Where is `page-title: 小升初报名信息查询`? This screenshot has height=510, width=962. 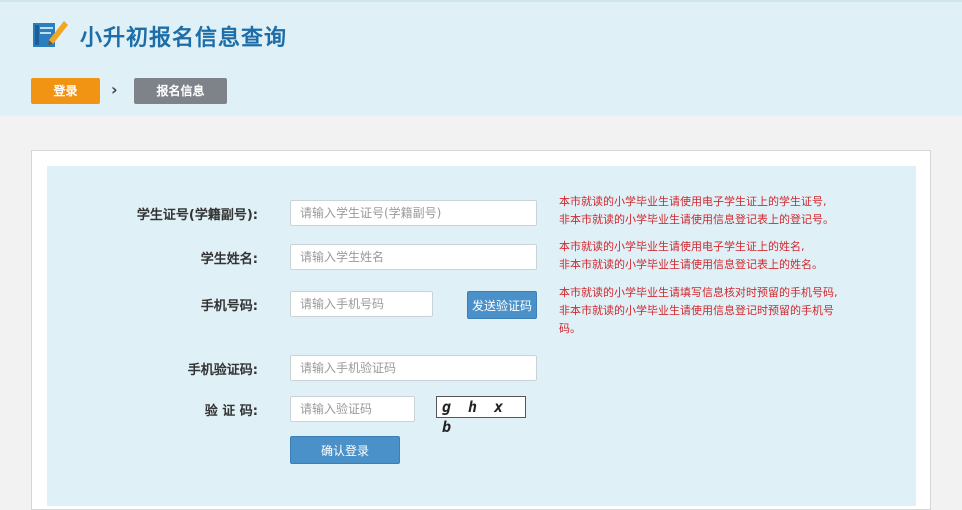 page-title: 小升初报名信息查询 is located at coordinates (184, 38).